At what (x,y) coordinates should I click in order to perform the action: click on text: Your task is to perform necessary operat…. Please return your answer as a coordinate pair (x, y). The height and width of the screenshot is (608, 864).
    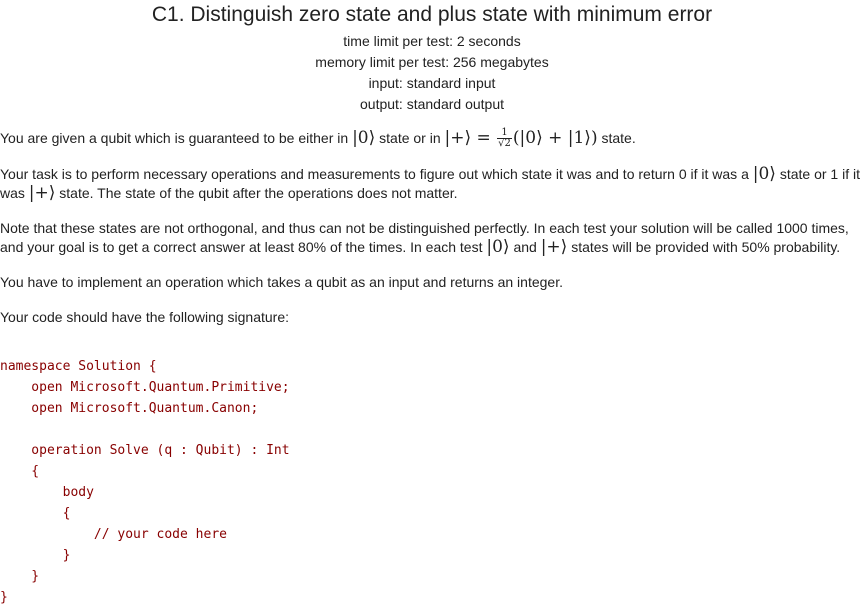
    Looking at the image, I should click on (376, 174).